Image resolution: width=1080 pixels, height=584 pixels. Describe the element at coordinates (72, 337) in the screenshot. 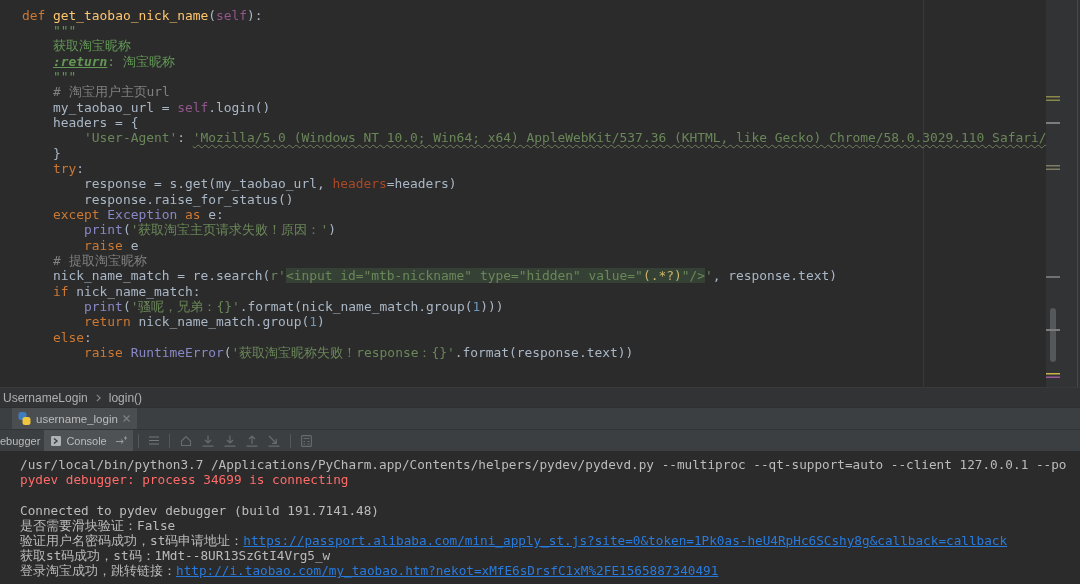

I see `code-line: else:` at that location.